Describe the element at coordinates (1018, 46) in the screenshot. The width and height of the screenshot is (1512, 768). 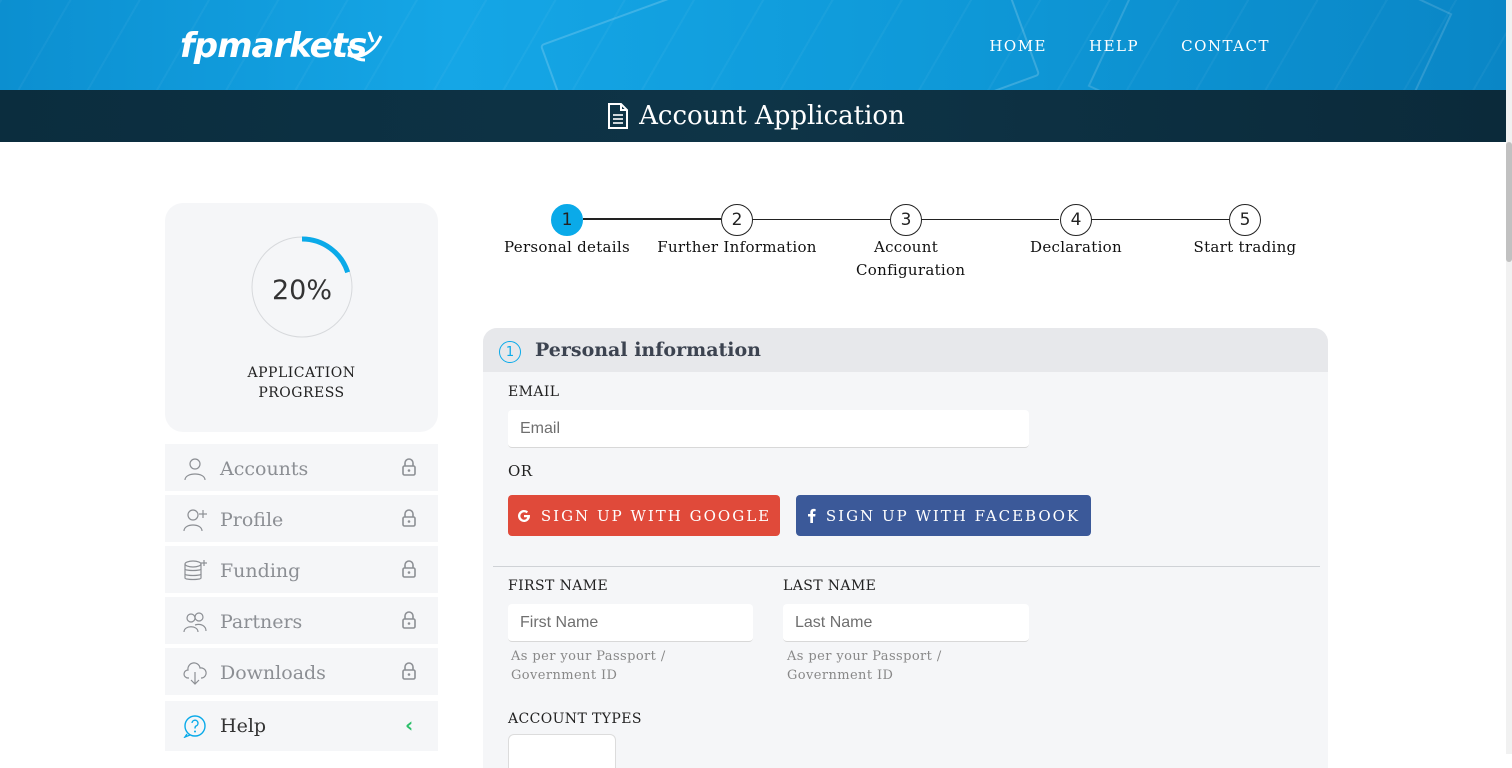
I see `nav-home-link: HOME` at that location.